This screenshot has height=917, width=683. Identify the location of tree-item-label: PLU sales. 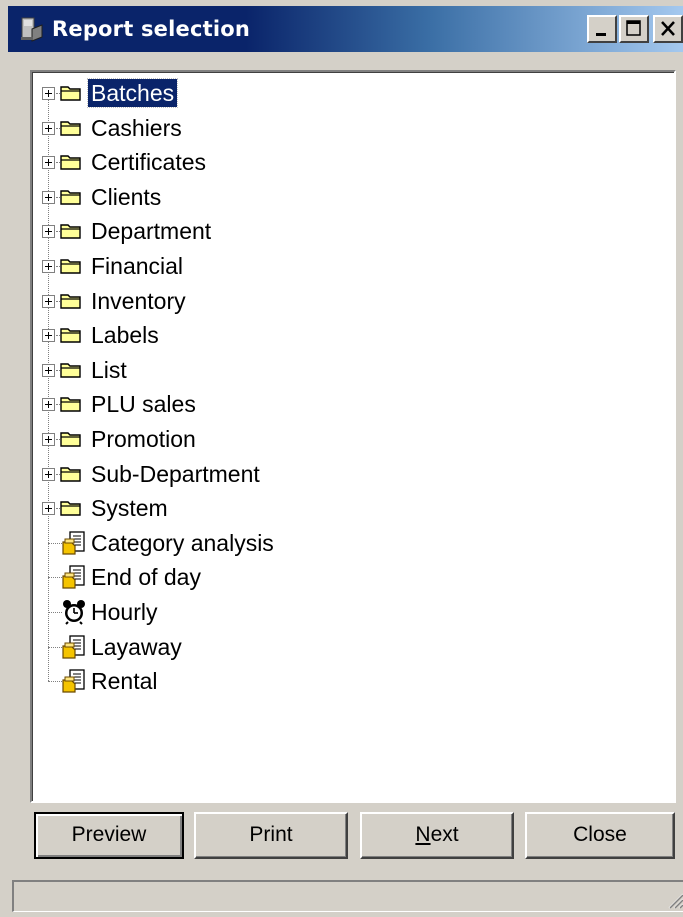
(143, 404).